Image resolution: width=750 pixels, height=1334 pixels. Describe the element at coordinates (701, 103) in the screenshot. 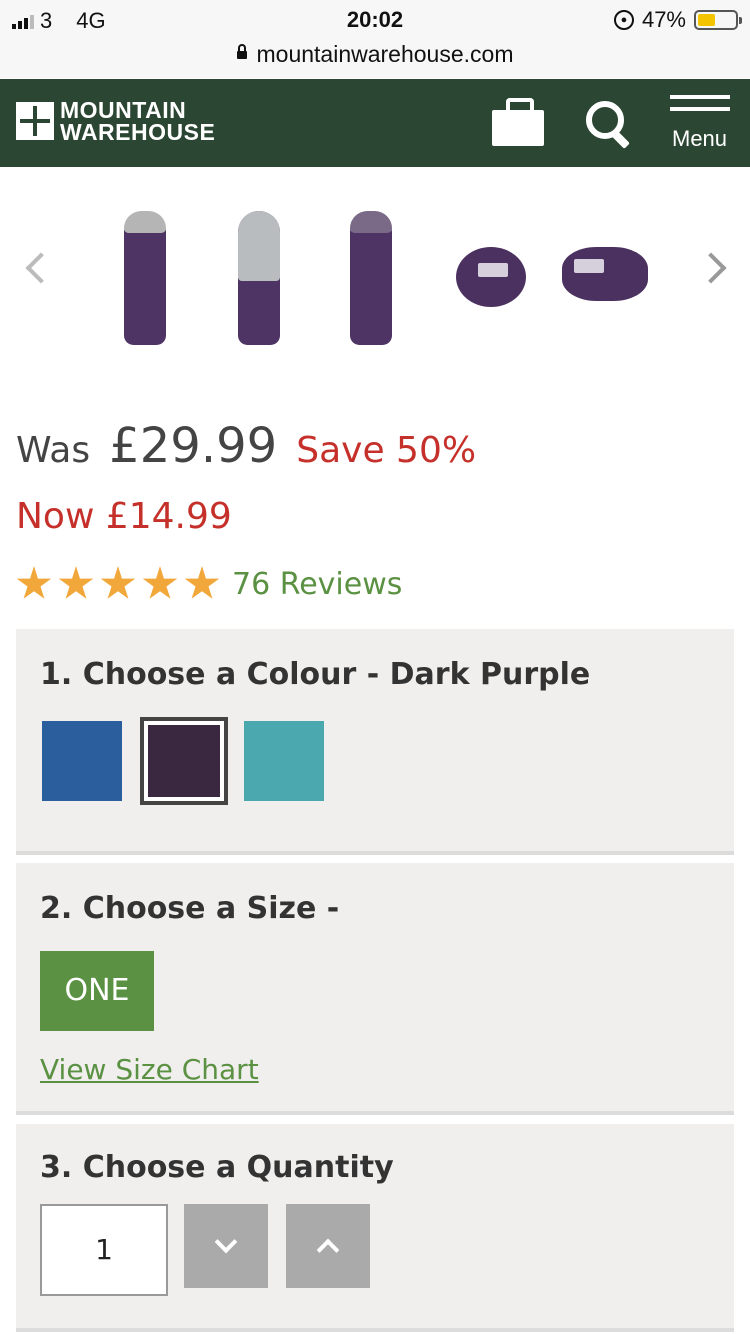

I see `hamburger-icon` at that location.